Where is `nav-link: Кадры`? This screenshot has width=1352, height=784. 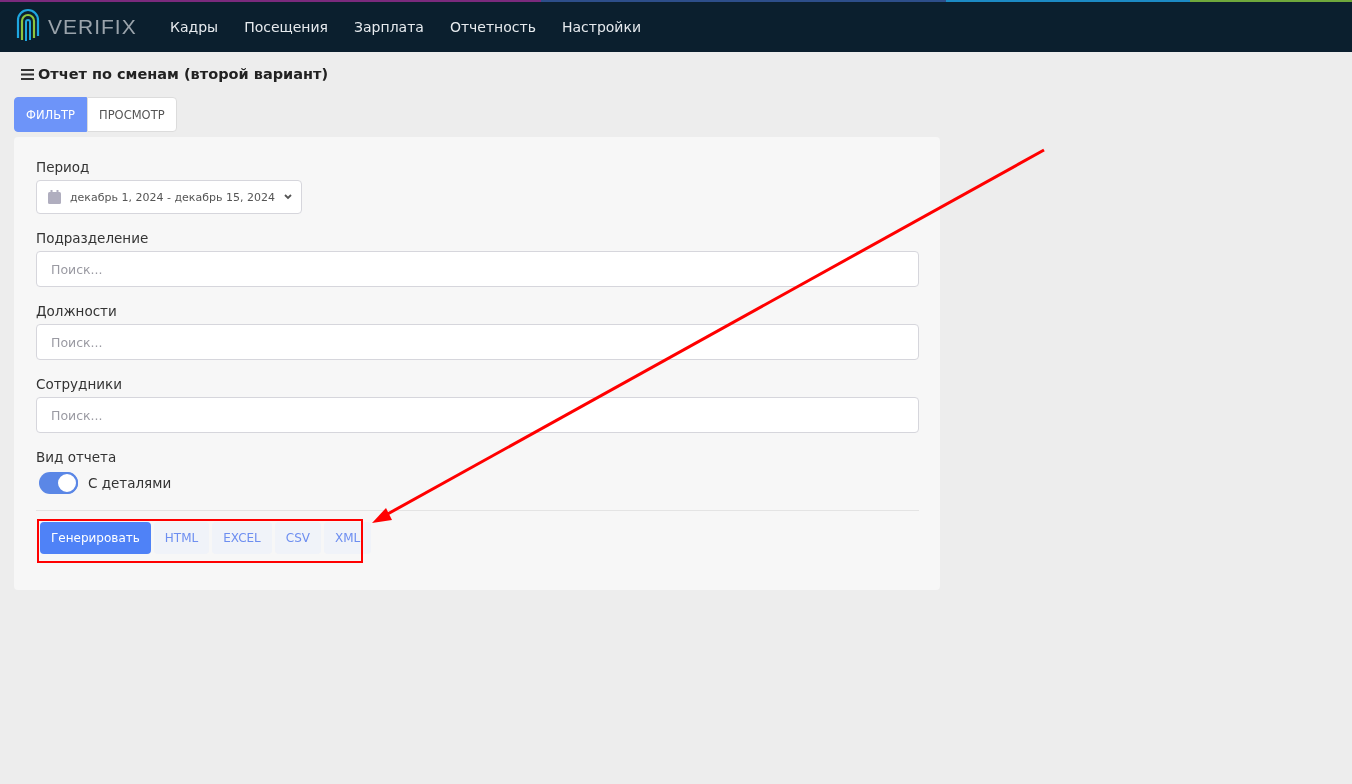
nav-link: Кадры is located at coordinates (194, 27).